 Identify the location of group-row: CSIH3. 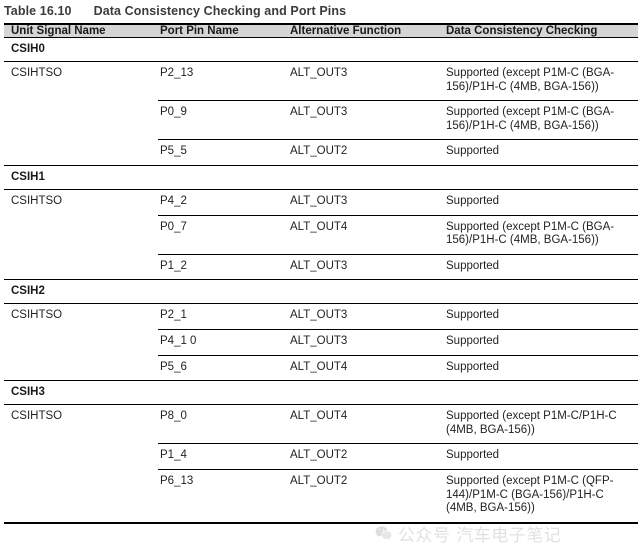
(321, 393).